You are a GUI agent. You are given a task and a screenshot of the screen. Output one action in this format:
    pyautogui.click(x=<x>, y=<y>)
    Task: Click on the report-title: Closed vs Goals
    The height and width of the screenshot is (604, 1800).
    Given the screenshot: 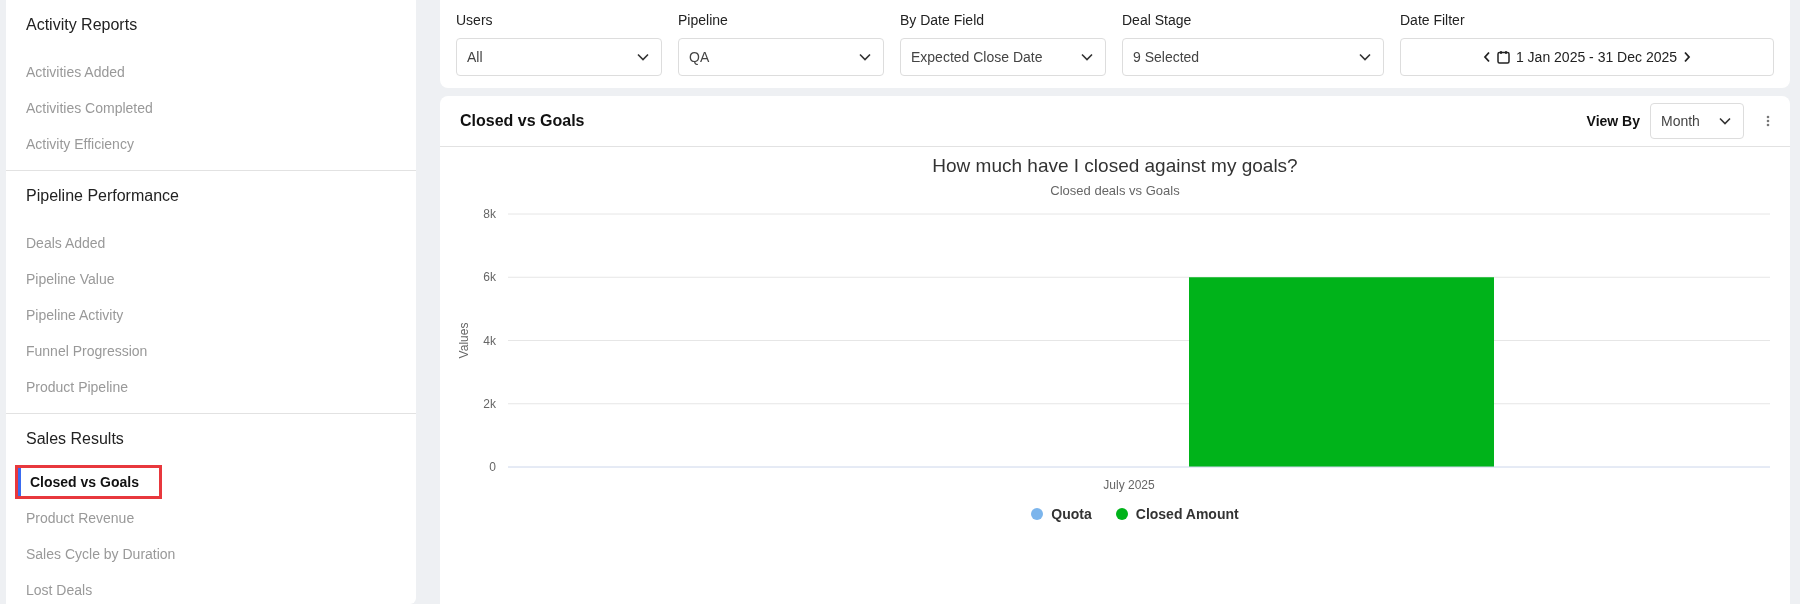 What is the action you would take?
    pyautogui.click(x=523, y=121)
    